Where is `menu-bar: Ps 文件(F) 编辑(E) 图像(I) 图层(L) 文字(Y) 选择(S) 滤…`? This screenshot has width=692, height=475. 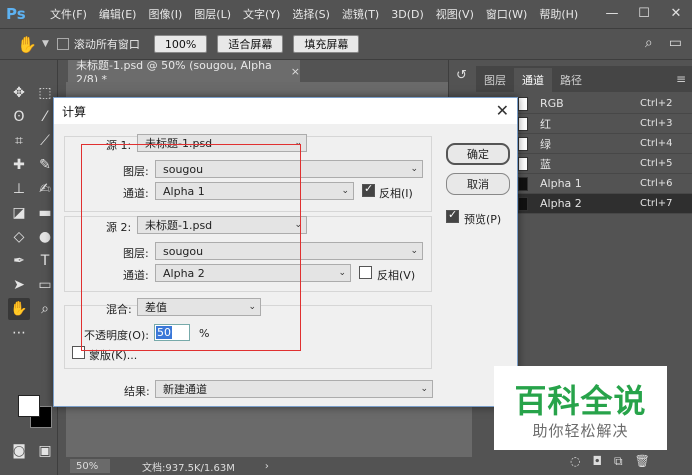
menu-bar: Ps 文件(F) 编辑(E) 图像(I) 图层(L) 文字(Y) 选择(S) 滤… is located at coordinates (346, 14).